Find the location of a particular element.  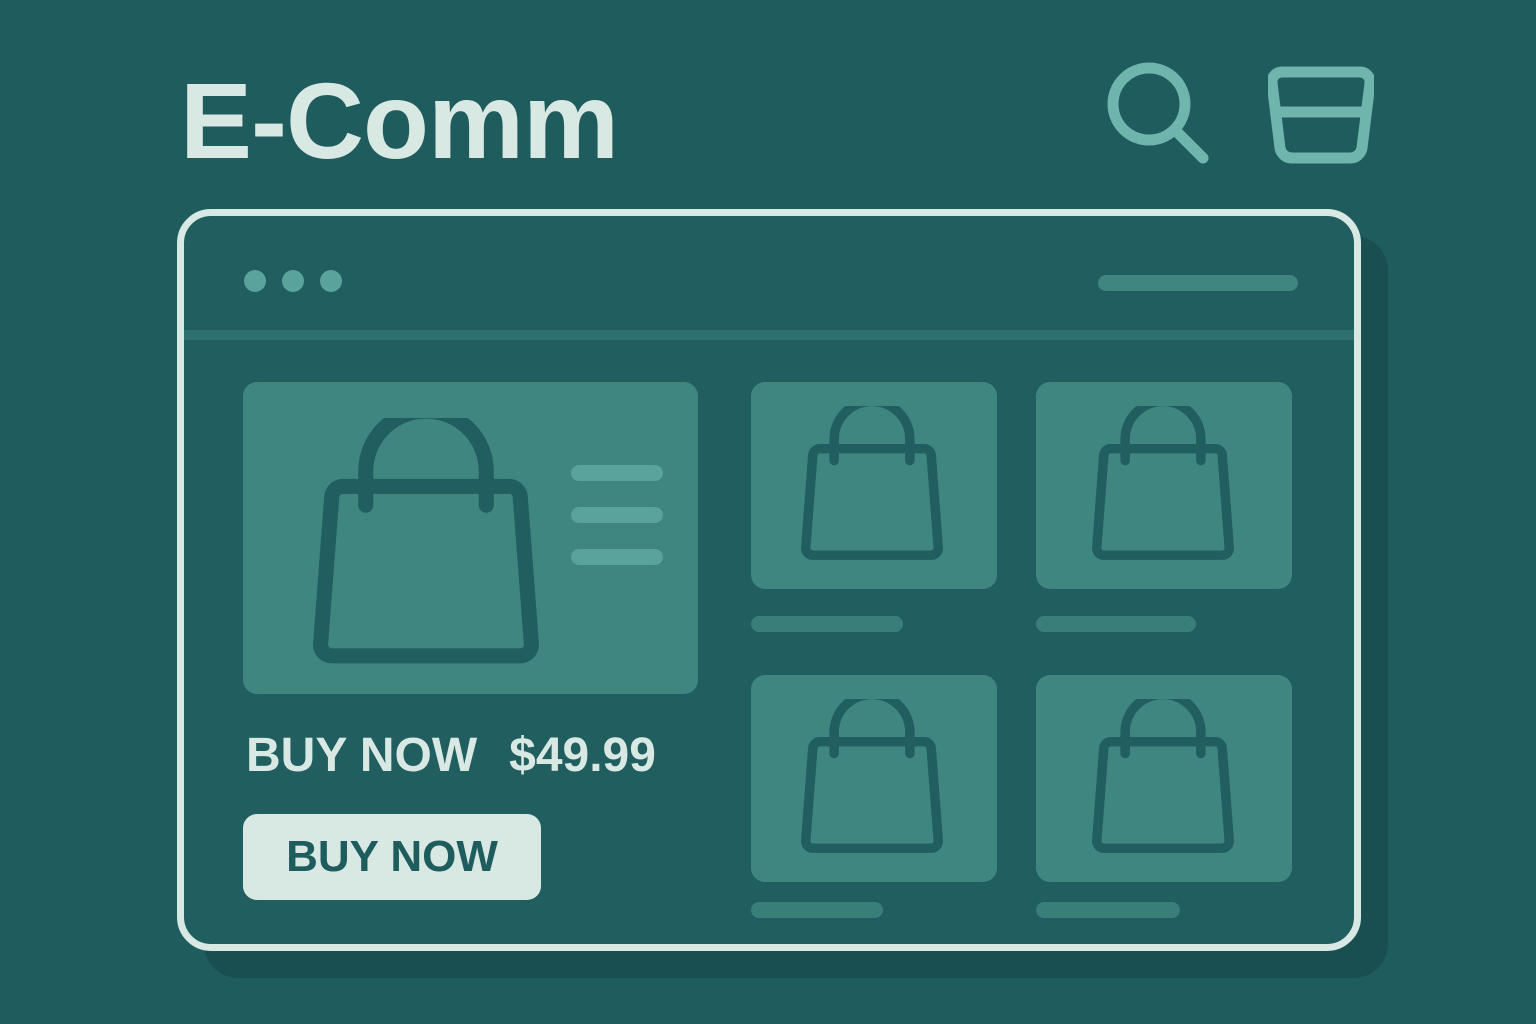

buy-now-button: BUY NOW is located at coordinates (392, 857).